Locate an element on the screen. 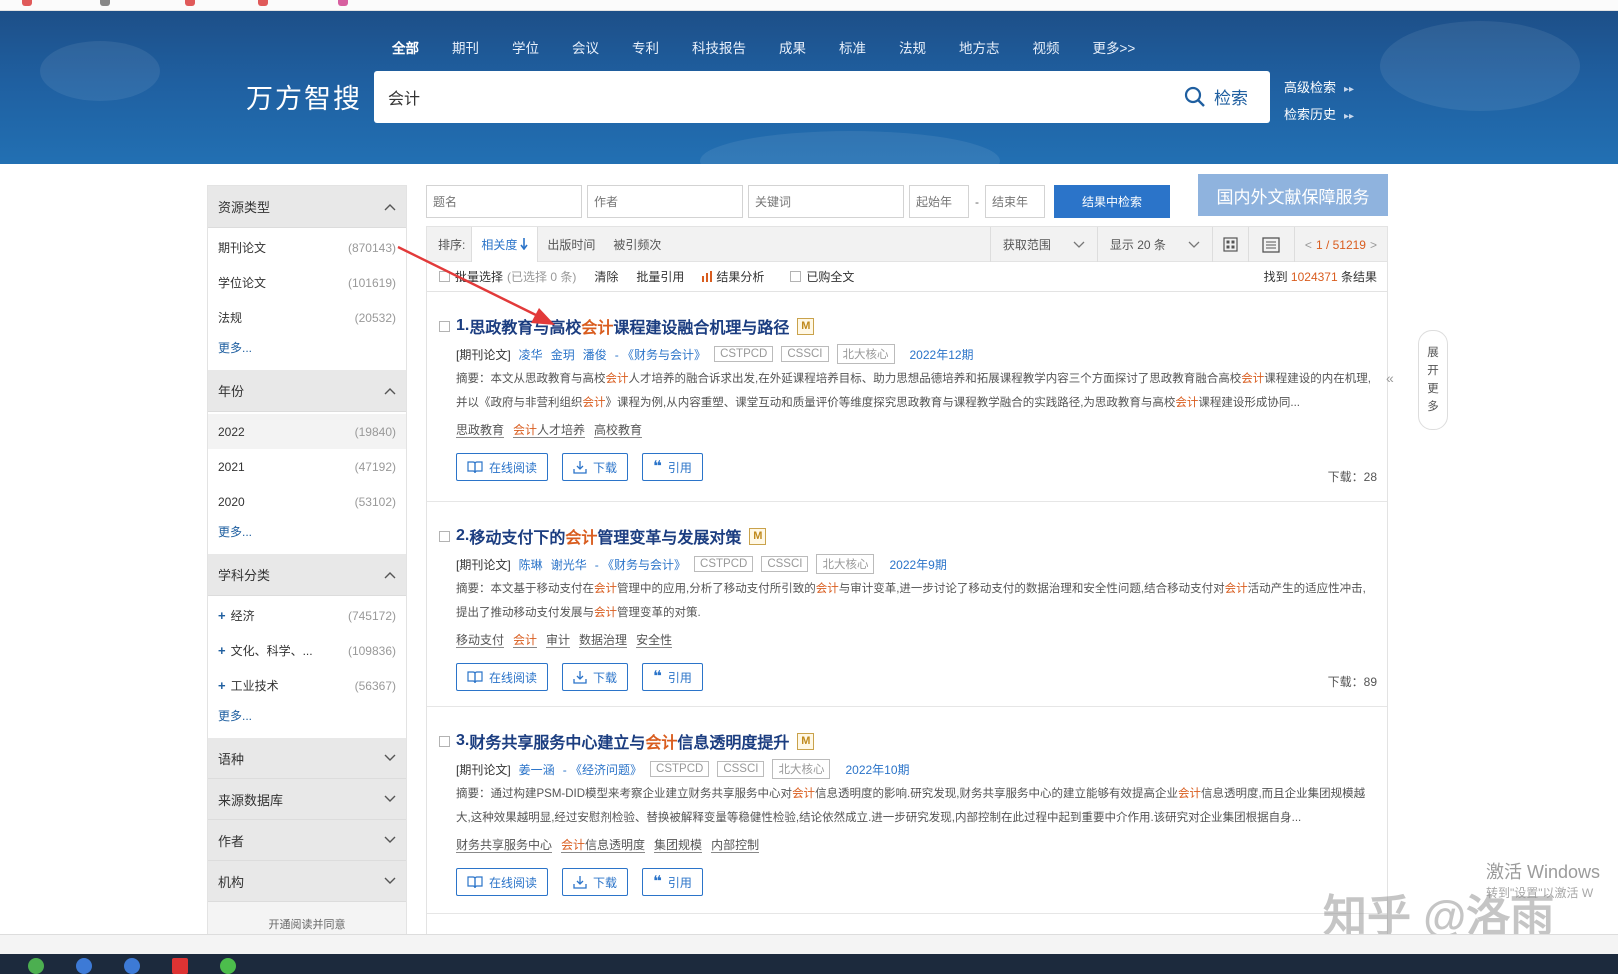  nav-item: 学位 is located at coordinates (525, 47).